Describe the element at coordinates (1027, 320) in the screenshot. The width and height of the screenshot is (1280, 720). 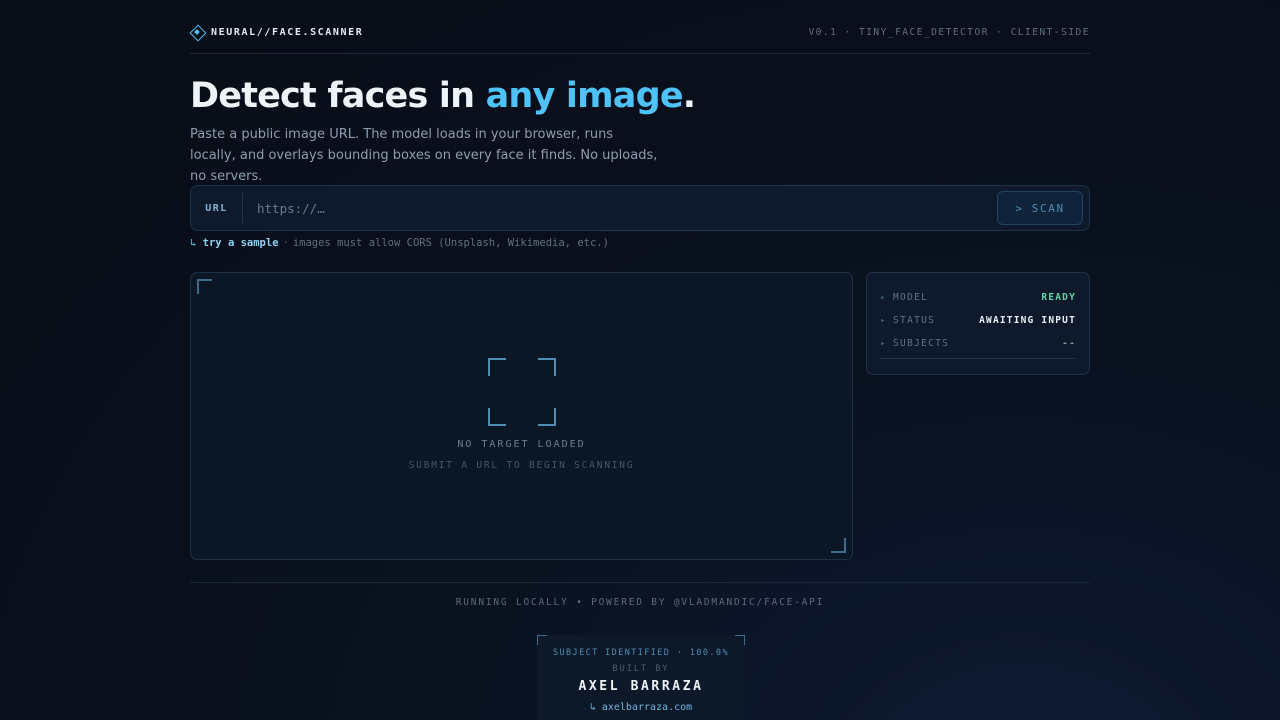
I see `status-value: AWAITING INPUT` at that location.